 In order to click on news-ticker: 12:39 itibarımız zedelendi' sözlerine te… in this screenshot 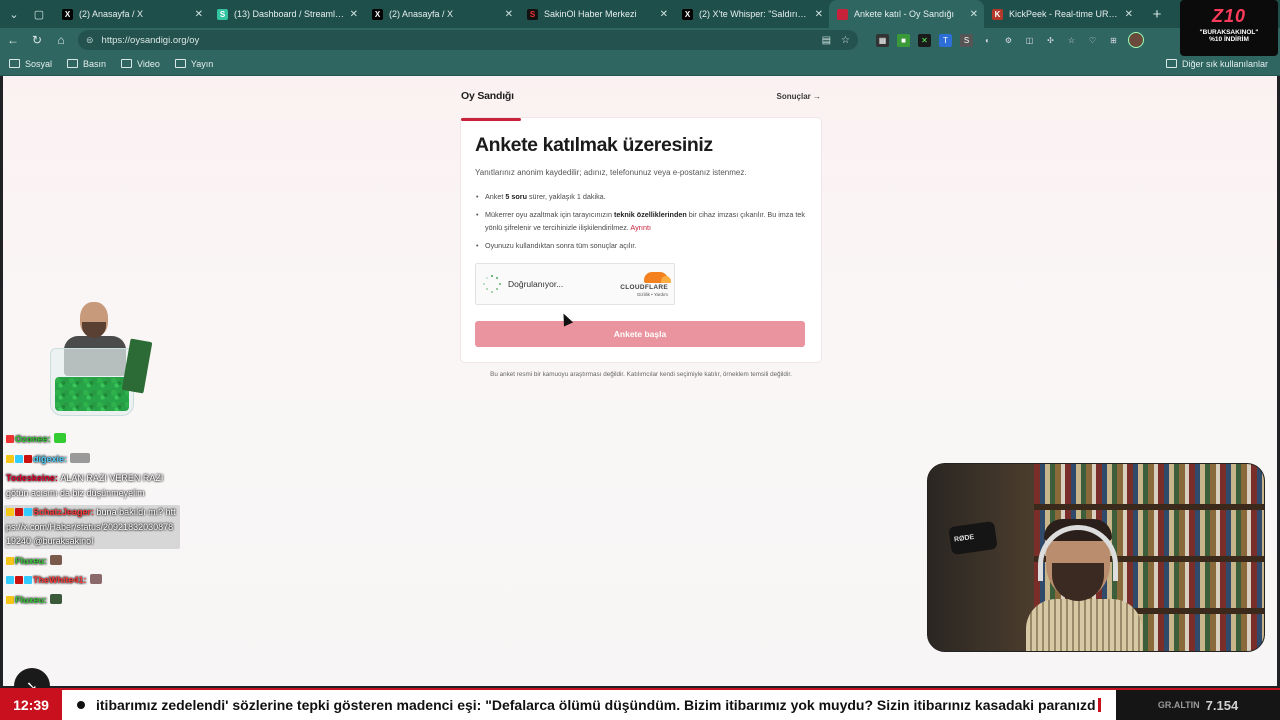, I will do `click(640, 704)`.